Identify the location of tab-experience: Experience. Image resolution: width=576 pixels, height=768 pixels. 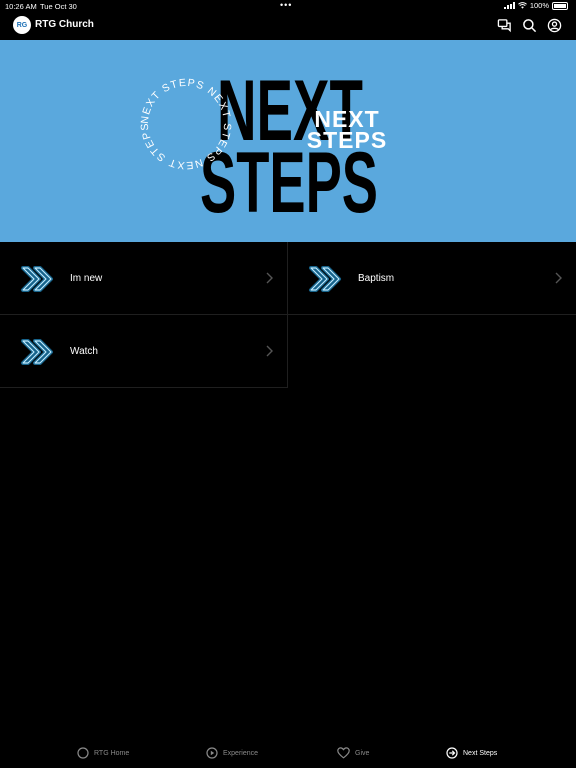
(232, 753).